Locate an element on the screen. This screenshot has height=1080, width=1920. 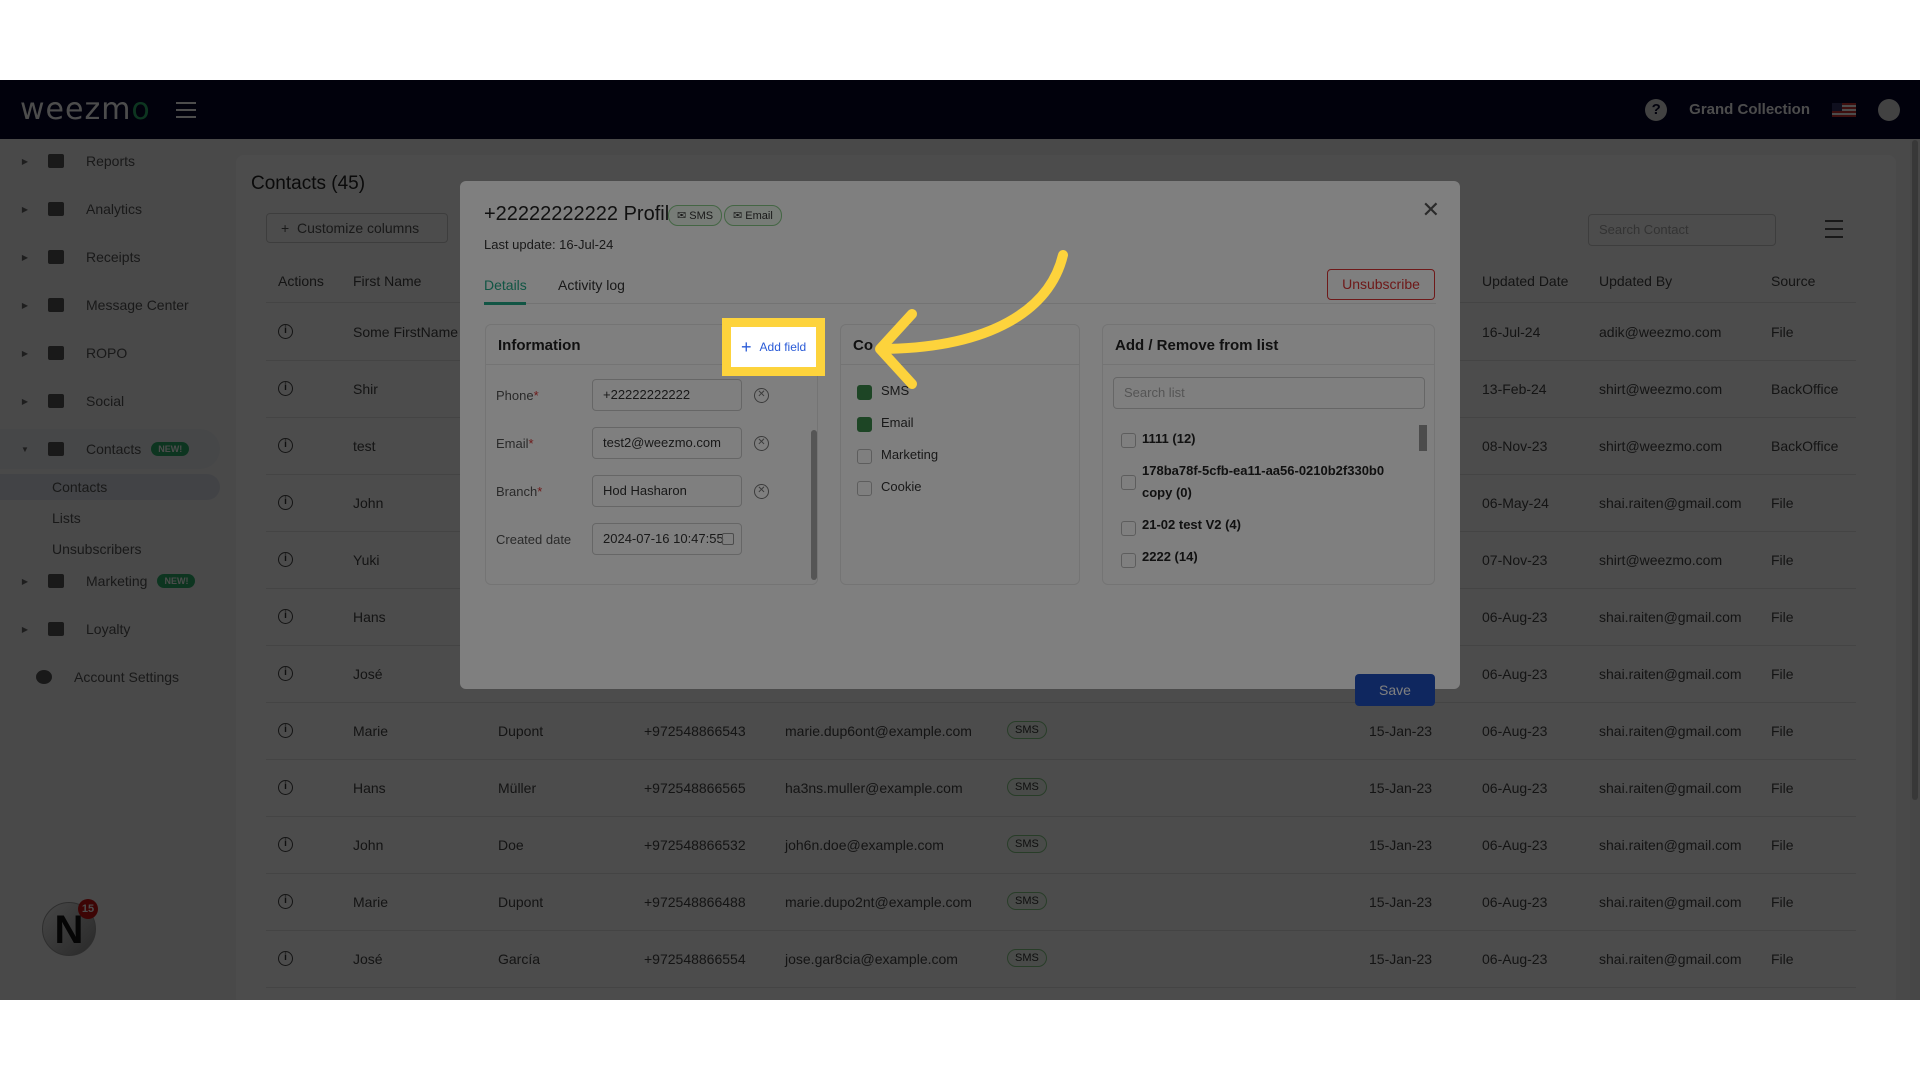
unsubscribe-button: Unsubscribe is located at coordinates (1381, 284).